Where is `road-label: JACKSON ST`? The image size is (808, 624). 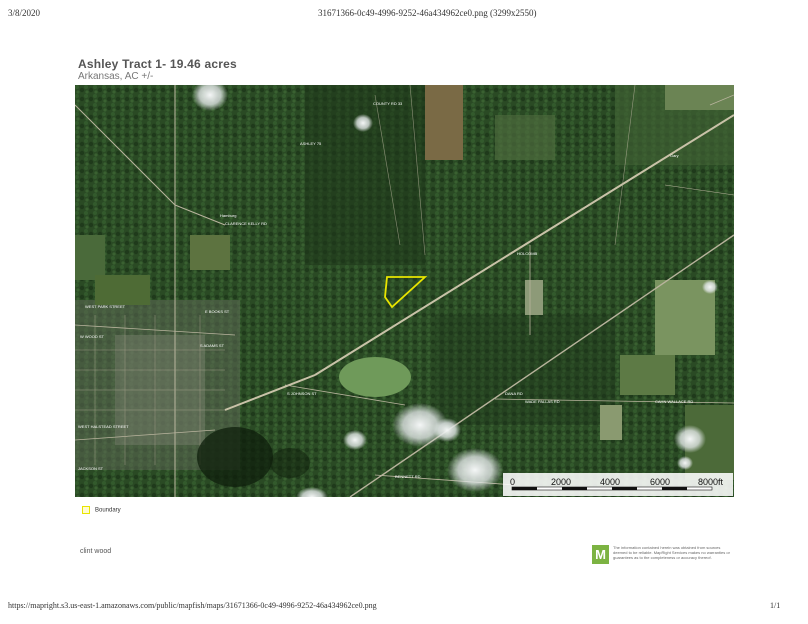 road-label: JACKSON ST is located at coordinates (91, 468).